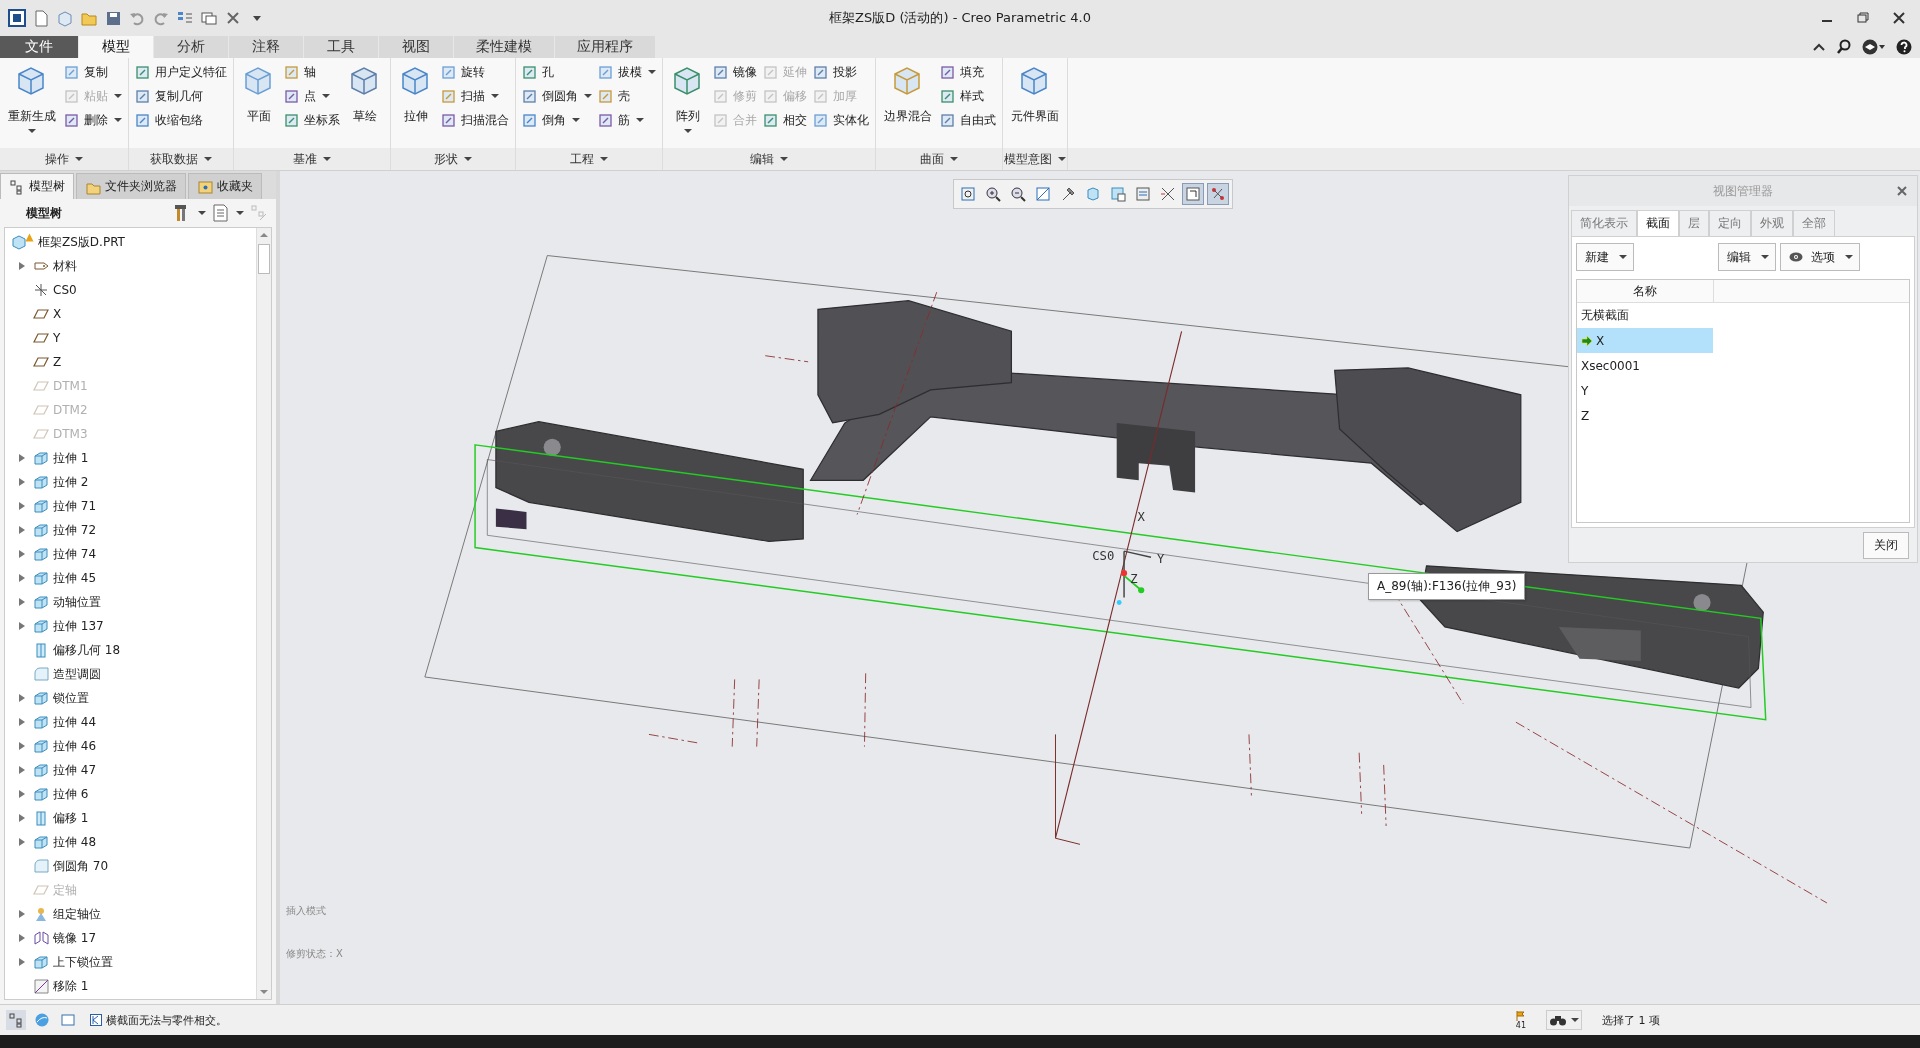 The image size is (1920, 1048). I want to click on menu-button: 选项, so click(1820, 257).